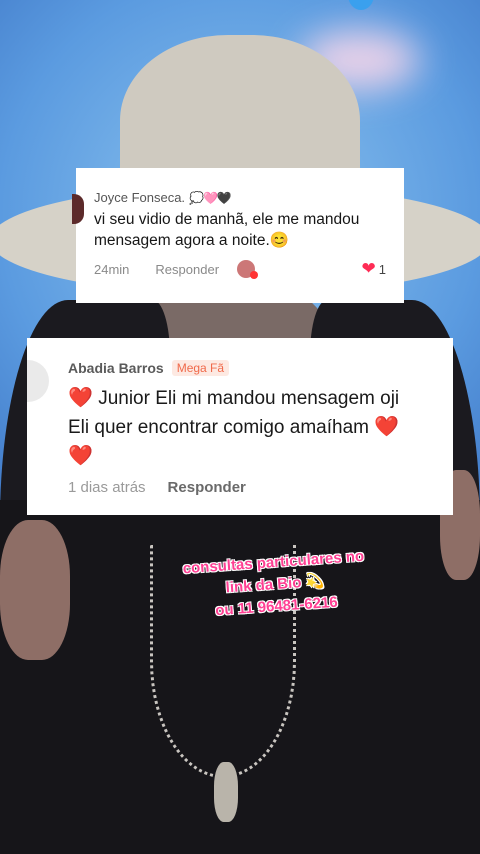 Image resolution: width=480 pixels, height=854 pixels. I want to click on balloon, so click(361, 5).